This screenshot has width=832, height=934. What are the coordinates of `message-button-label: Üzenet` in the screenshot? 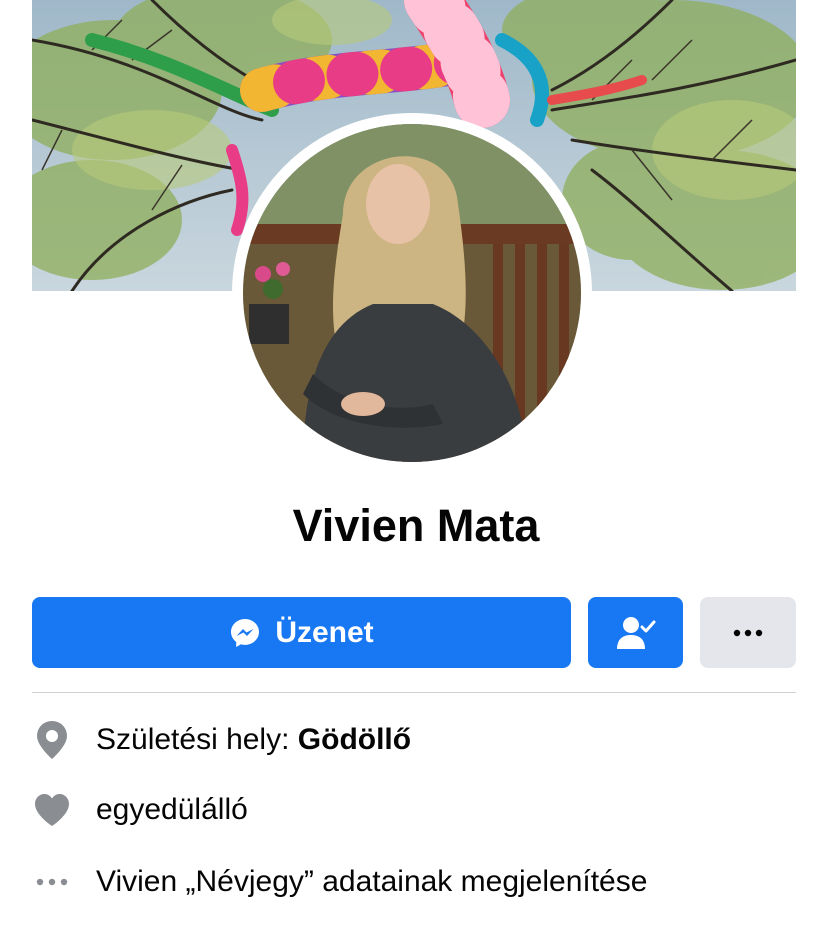 It's located at (324, 632).